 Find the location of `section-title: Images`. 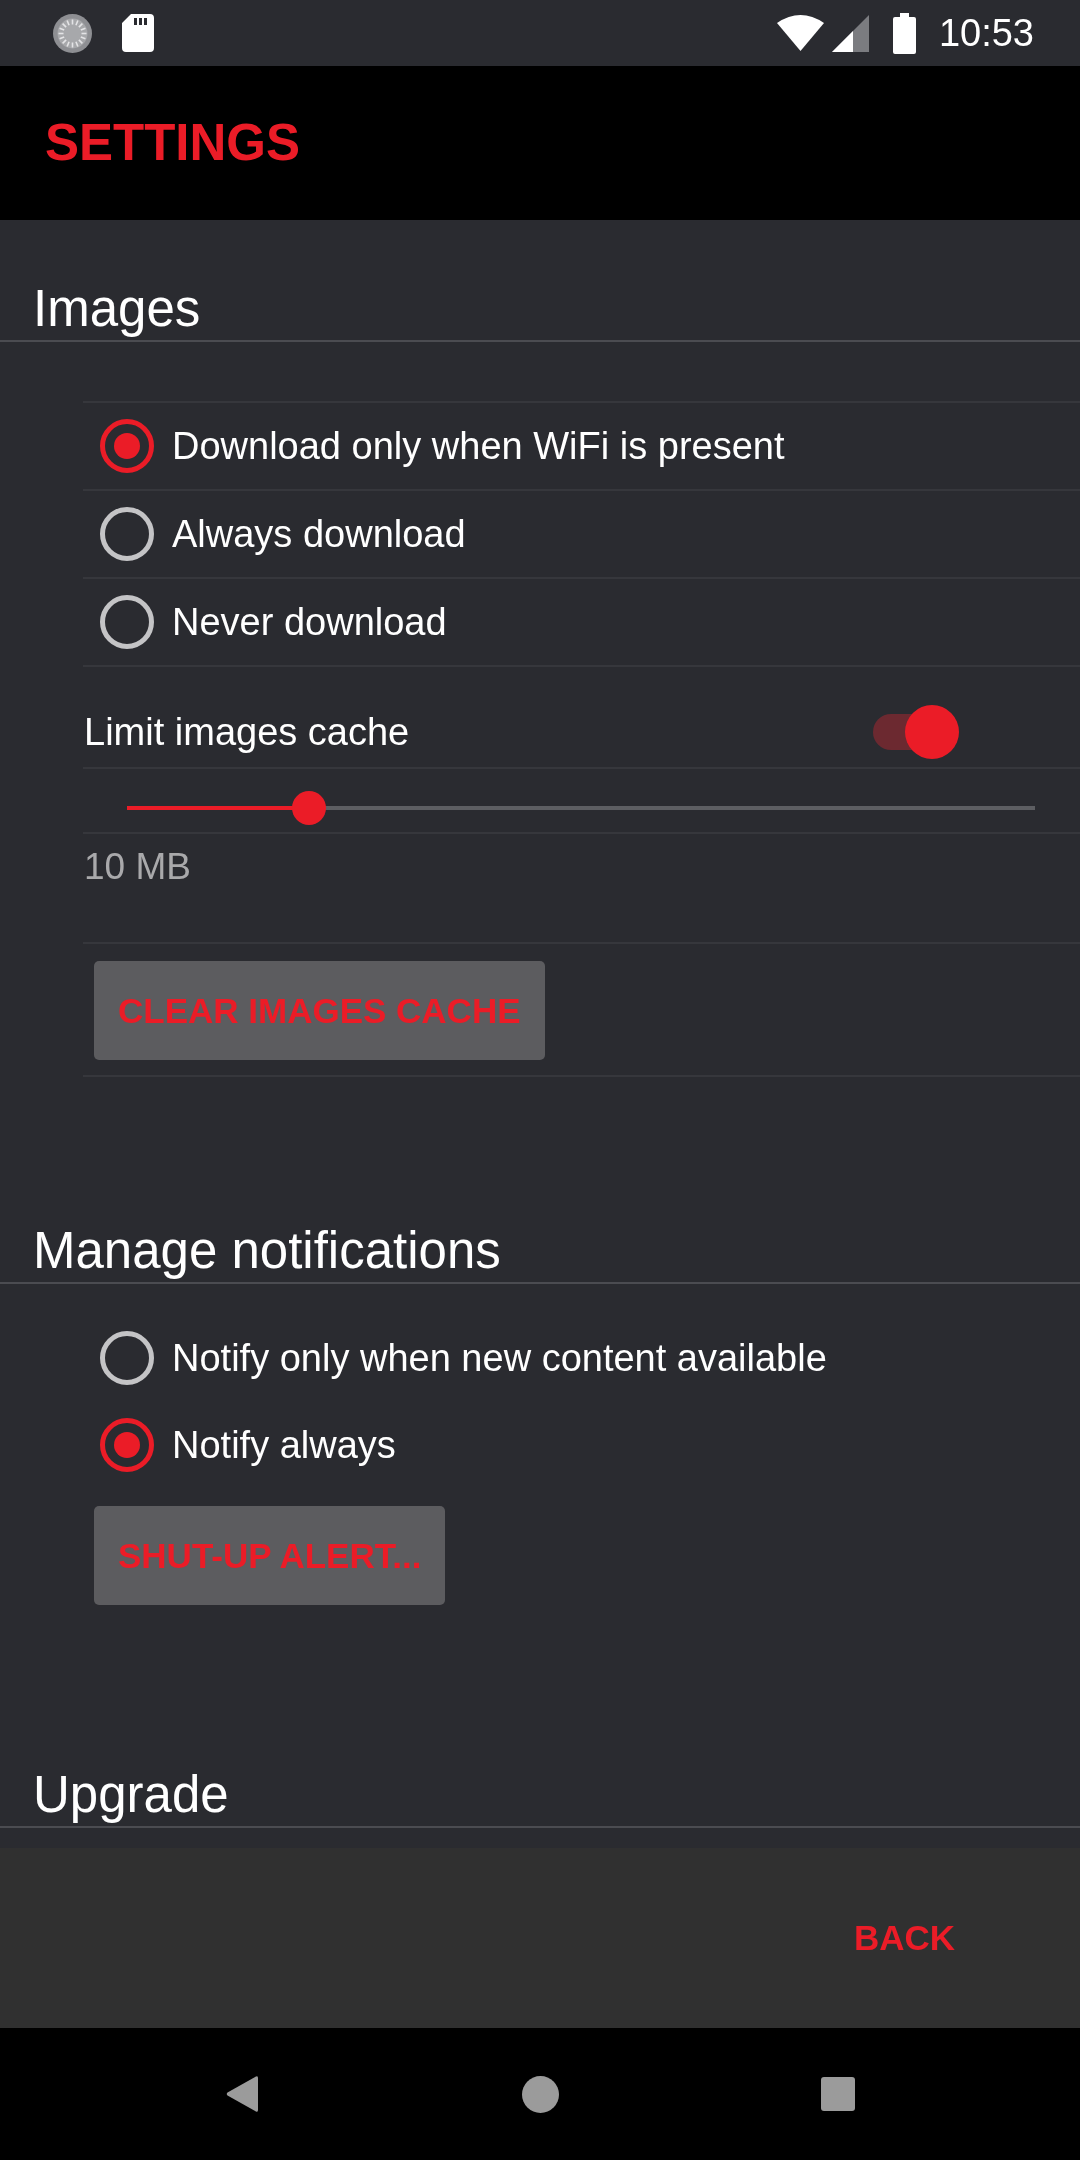

section-title: Images is located at coordinates (117, 309).